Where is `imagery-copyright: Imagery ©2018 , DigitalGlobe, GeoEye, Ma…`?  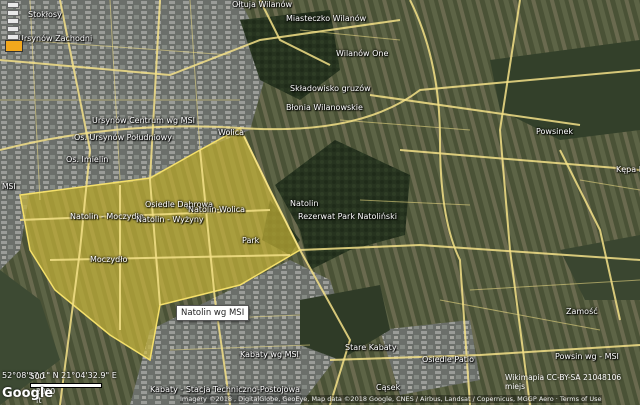 imagery-copyright: Imagery ©2018 , DigitalGlobe, GeoEye, Ma… is located at coordinates (391, 399).